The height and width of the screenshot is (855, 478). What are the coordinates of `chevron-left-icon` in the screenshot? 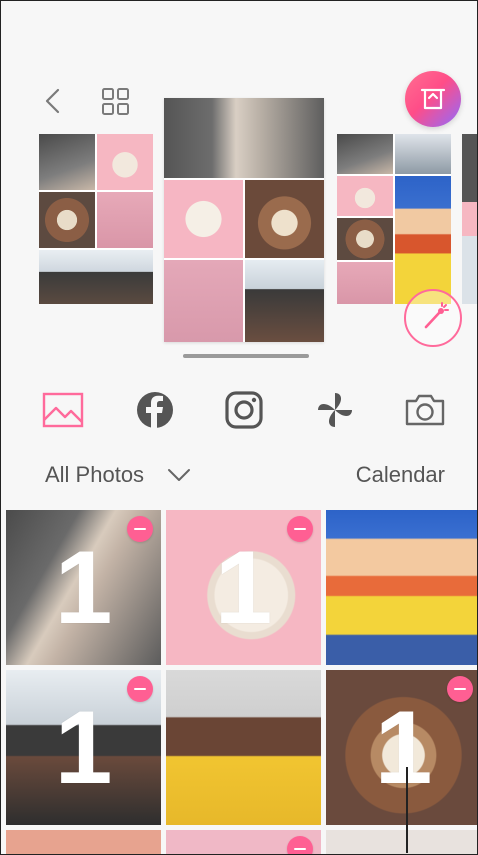 It's located at (53, 101).